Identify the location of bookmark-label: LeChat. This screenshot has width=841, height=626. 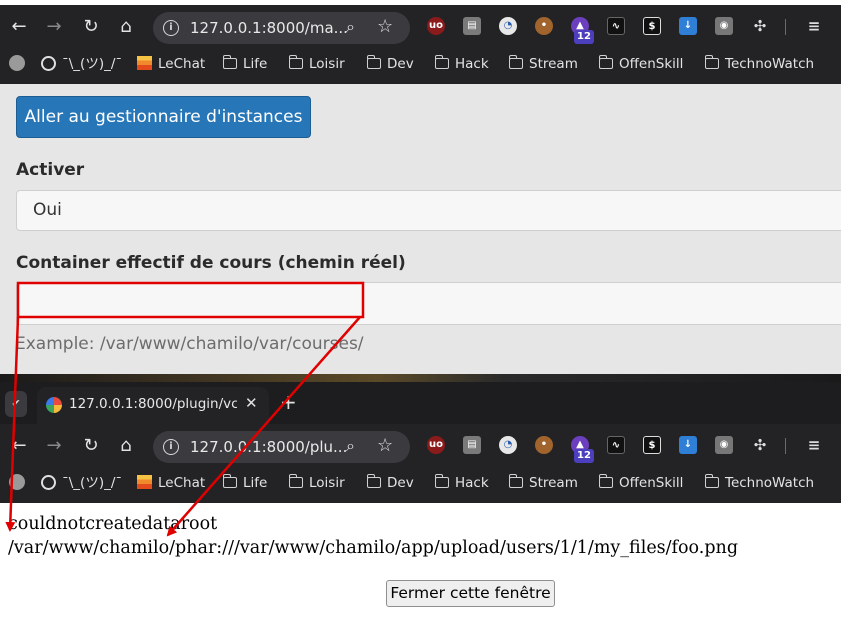
(182, 483).